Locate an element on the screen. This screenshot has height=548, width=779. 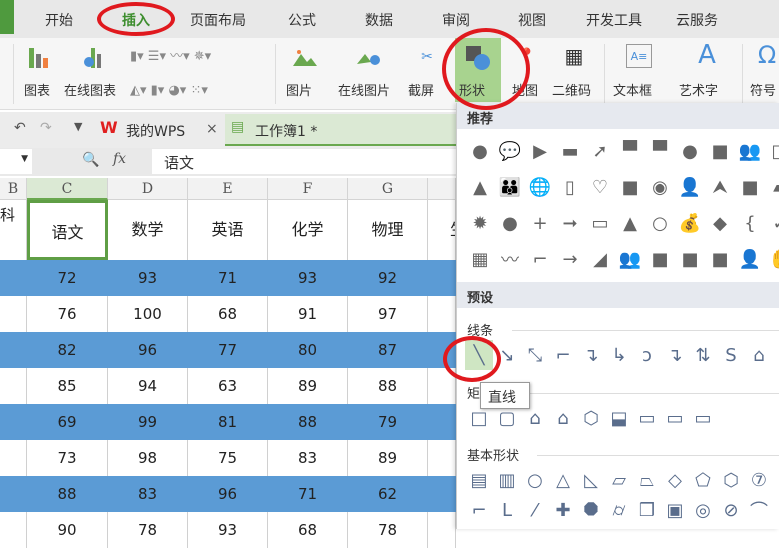
tab-cloud: 云服务 is located at coordinates (697, 20).